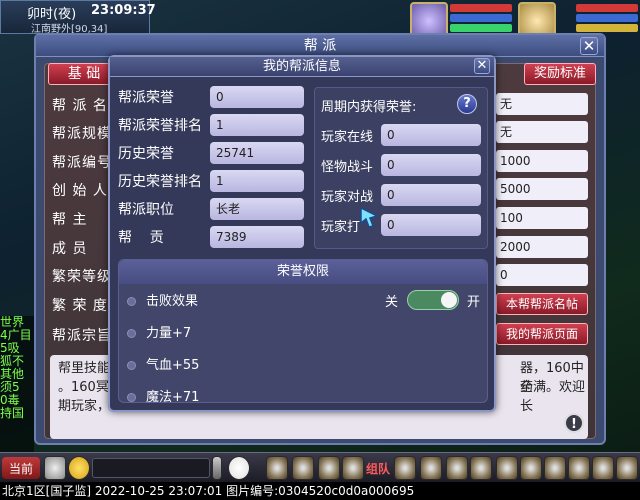 Image resolution: width=640 pixels, height=500 pixels. Describe the element at coordinates (353, 468) in the screenshot. I see `trade-icon` at that location.